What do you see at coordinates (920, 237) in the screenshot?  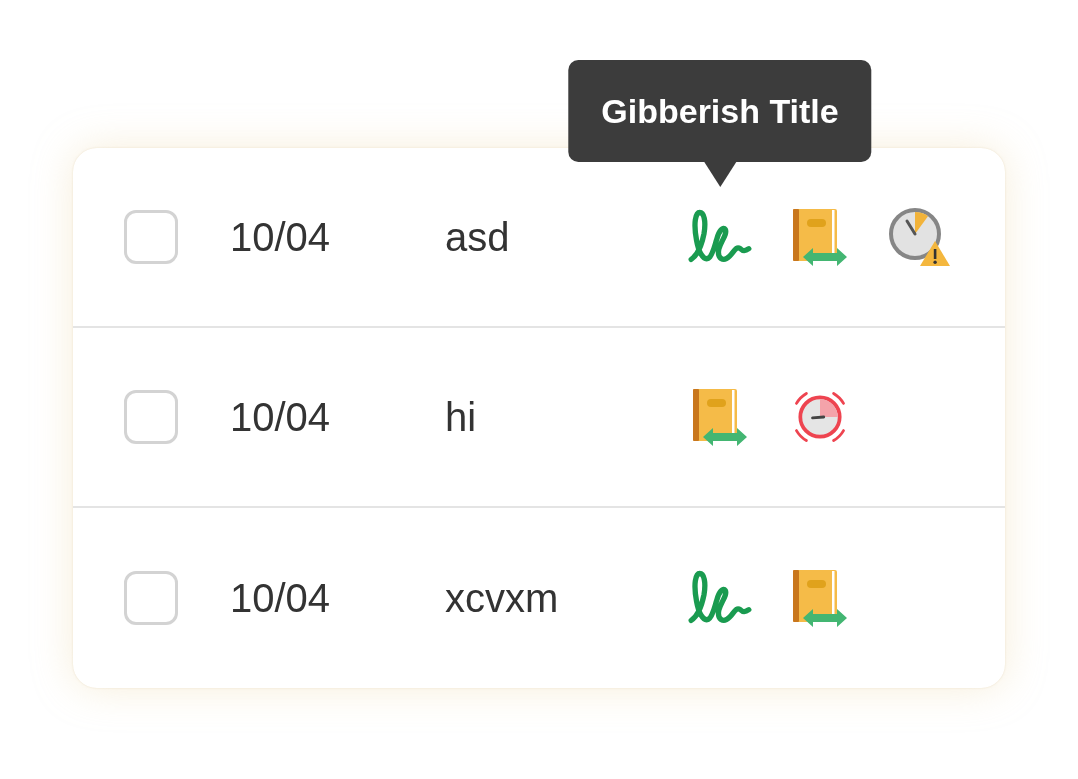 I see `clock-warning-icon` at bounding box center [920, 237].